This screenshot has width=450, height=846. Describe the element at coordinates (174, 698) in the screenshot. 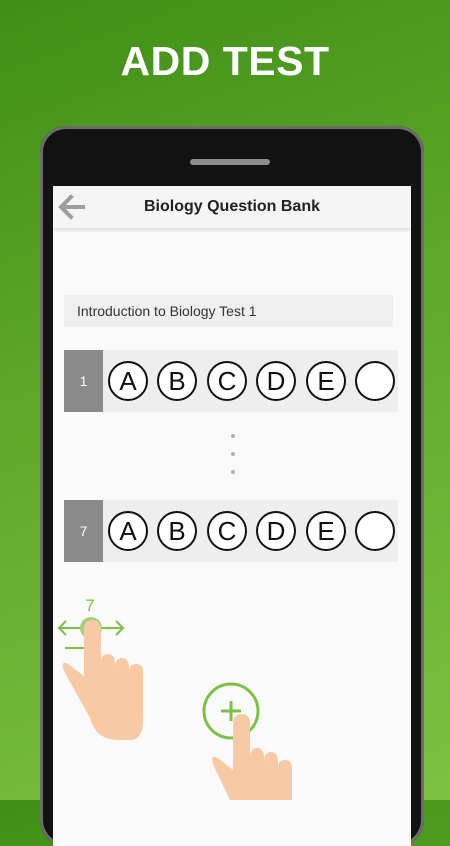

I see `gesture-hints: 7` at that location.